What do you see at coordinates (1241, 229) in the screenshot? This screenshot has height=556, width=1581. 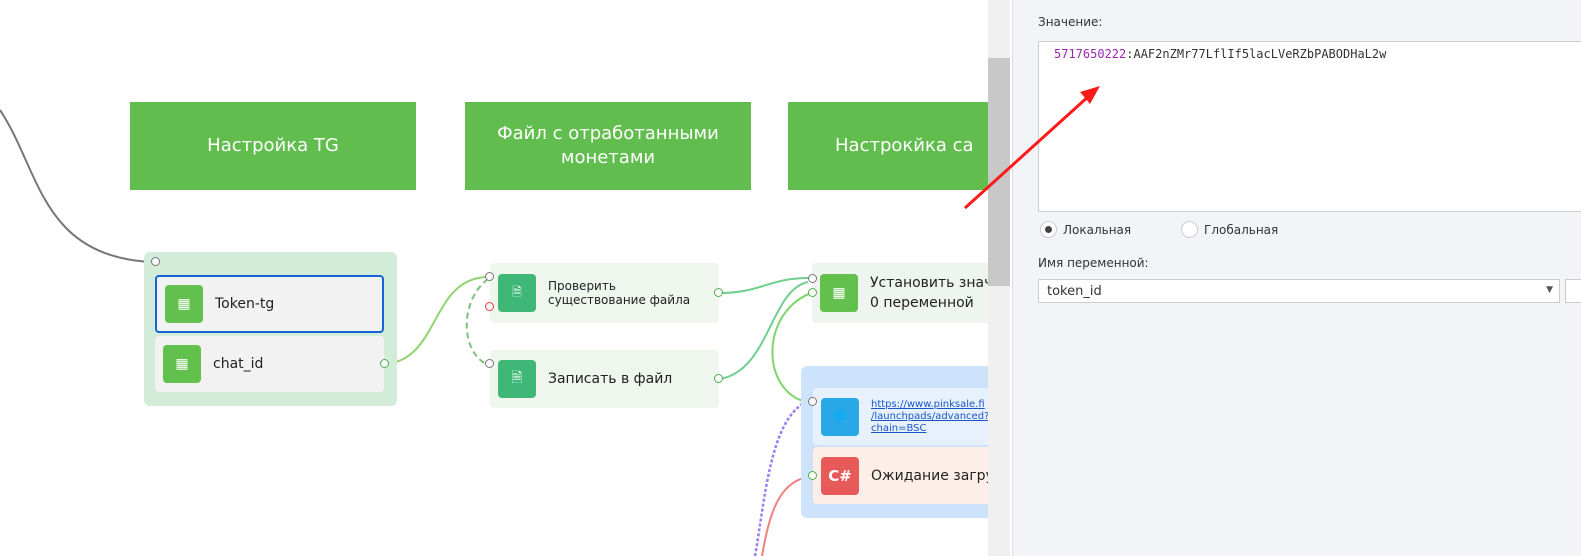 I see `radio-global-label: Глобальная` at bounding box center [1241, 229].